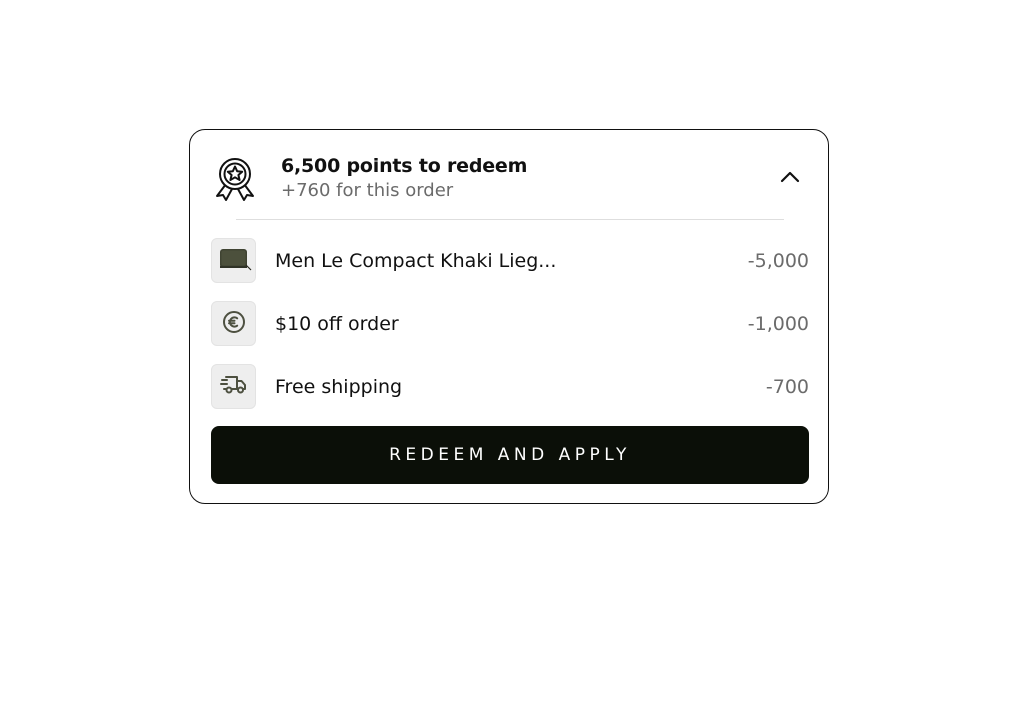 This screenshot has width=1020, height=716. I want to click on euro-coin-icon, so click(234, 324).